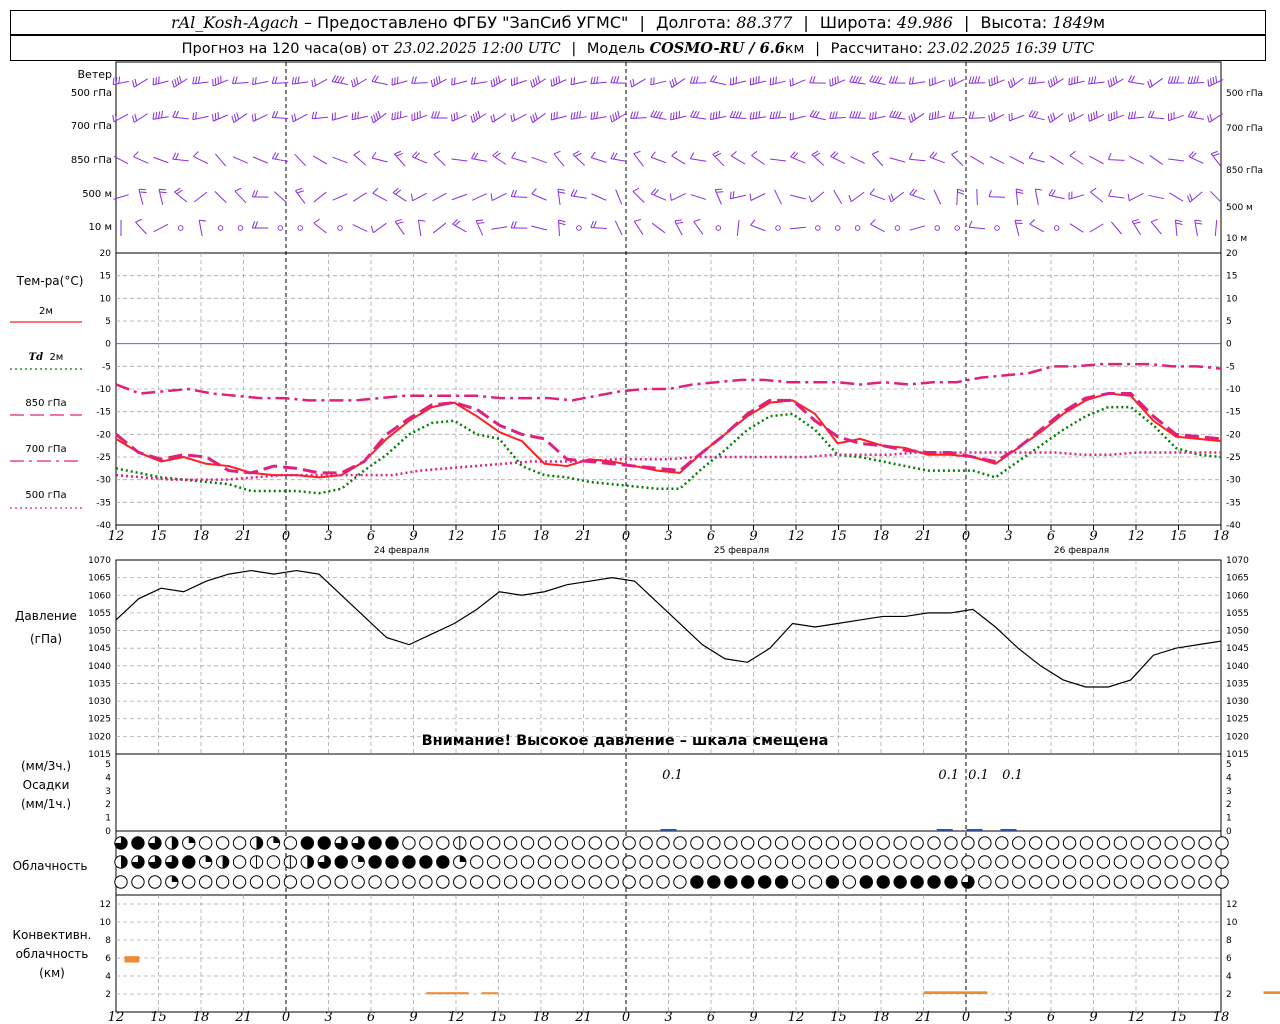  I want to click on prec-ytick-left: 2, so click(108, 805).